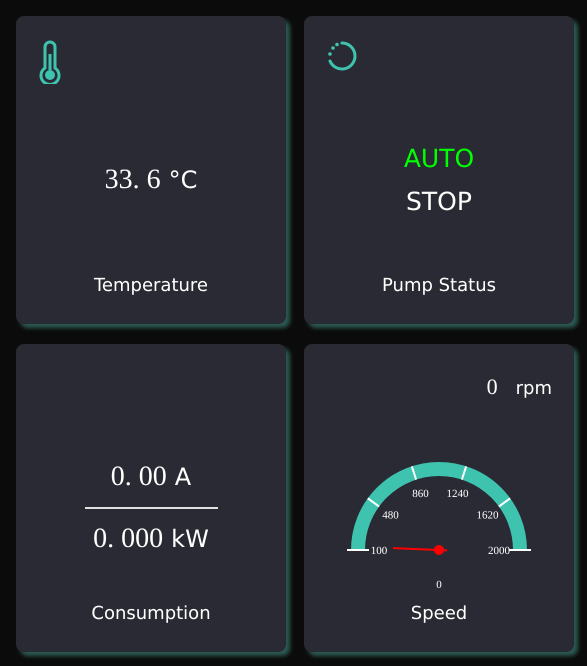 This screenshot has width=587, height=666. Describe the element at coordinates (439, 158) in the screenshot. I see `mode-status: AUTO` at that location.